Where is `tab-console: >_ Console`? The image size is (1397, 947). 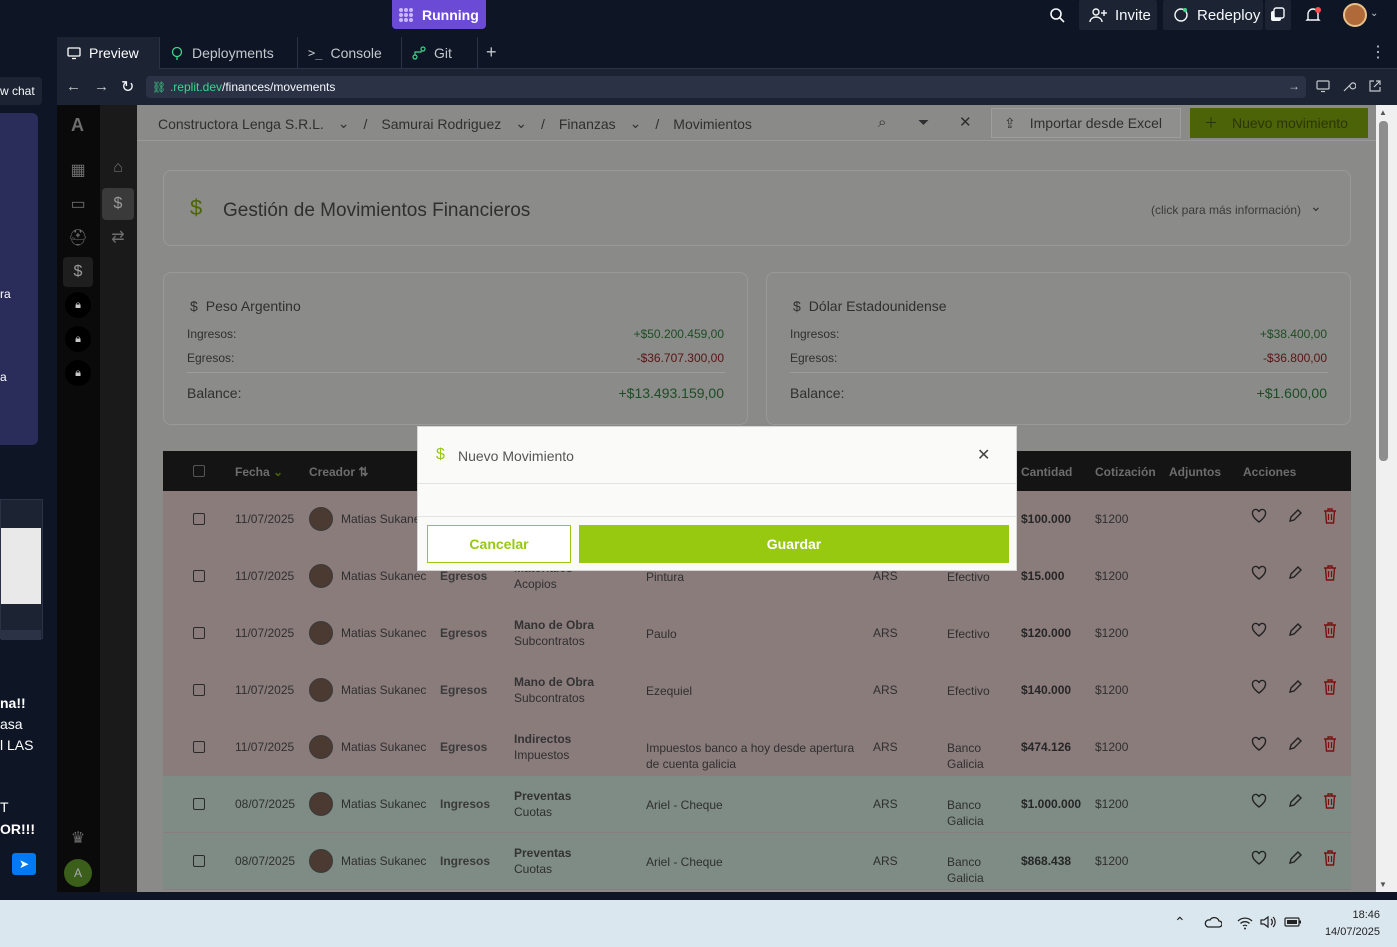 tab-console: >_ Console is located at coordinates (350, 53).